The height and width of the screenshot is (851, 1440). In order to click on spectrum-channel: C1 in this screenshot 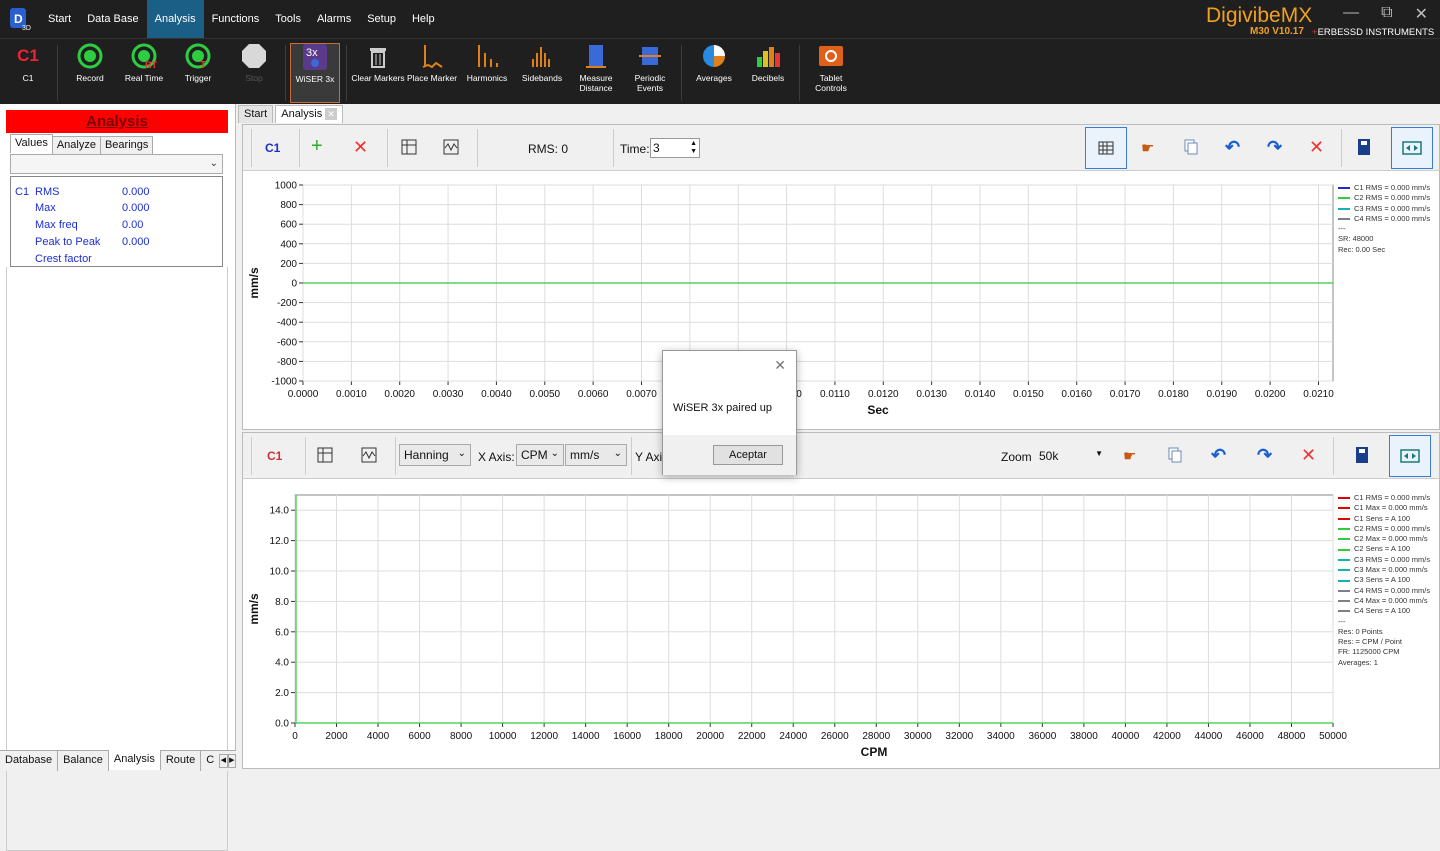, I will do `click(274, 460)`.